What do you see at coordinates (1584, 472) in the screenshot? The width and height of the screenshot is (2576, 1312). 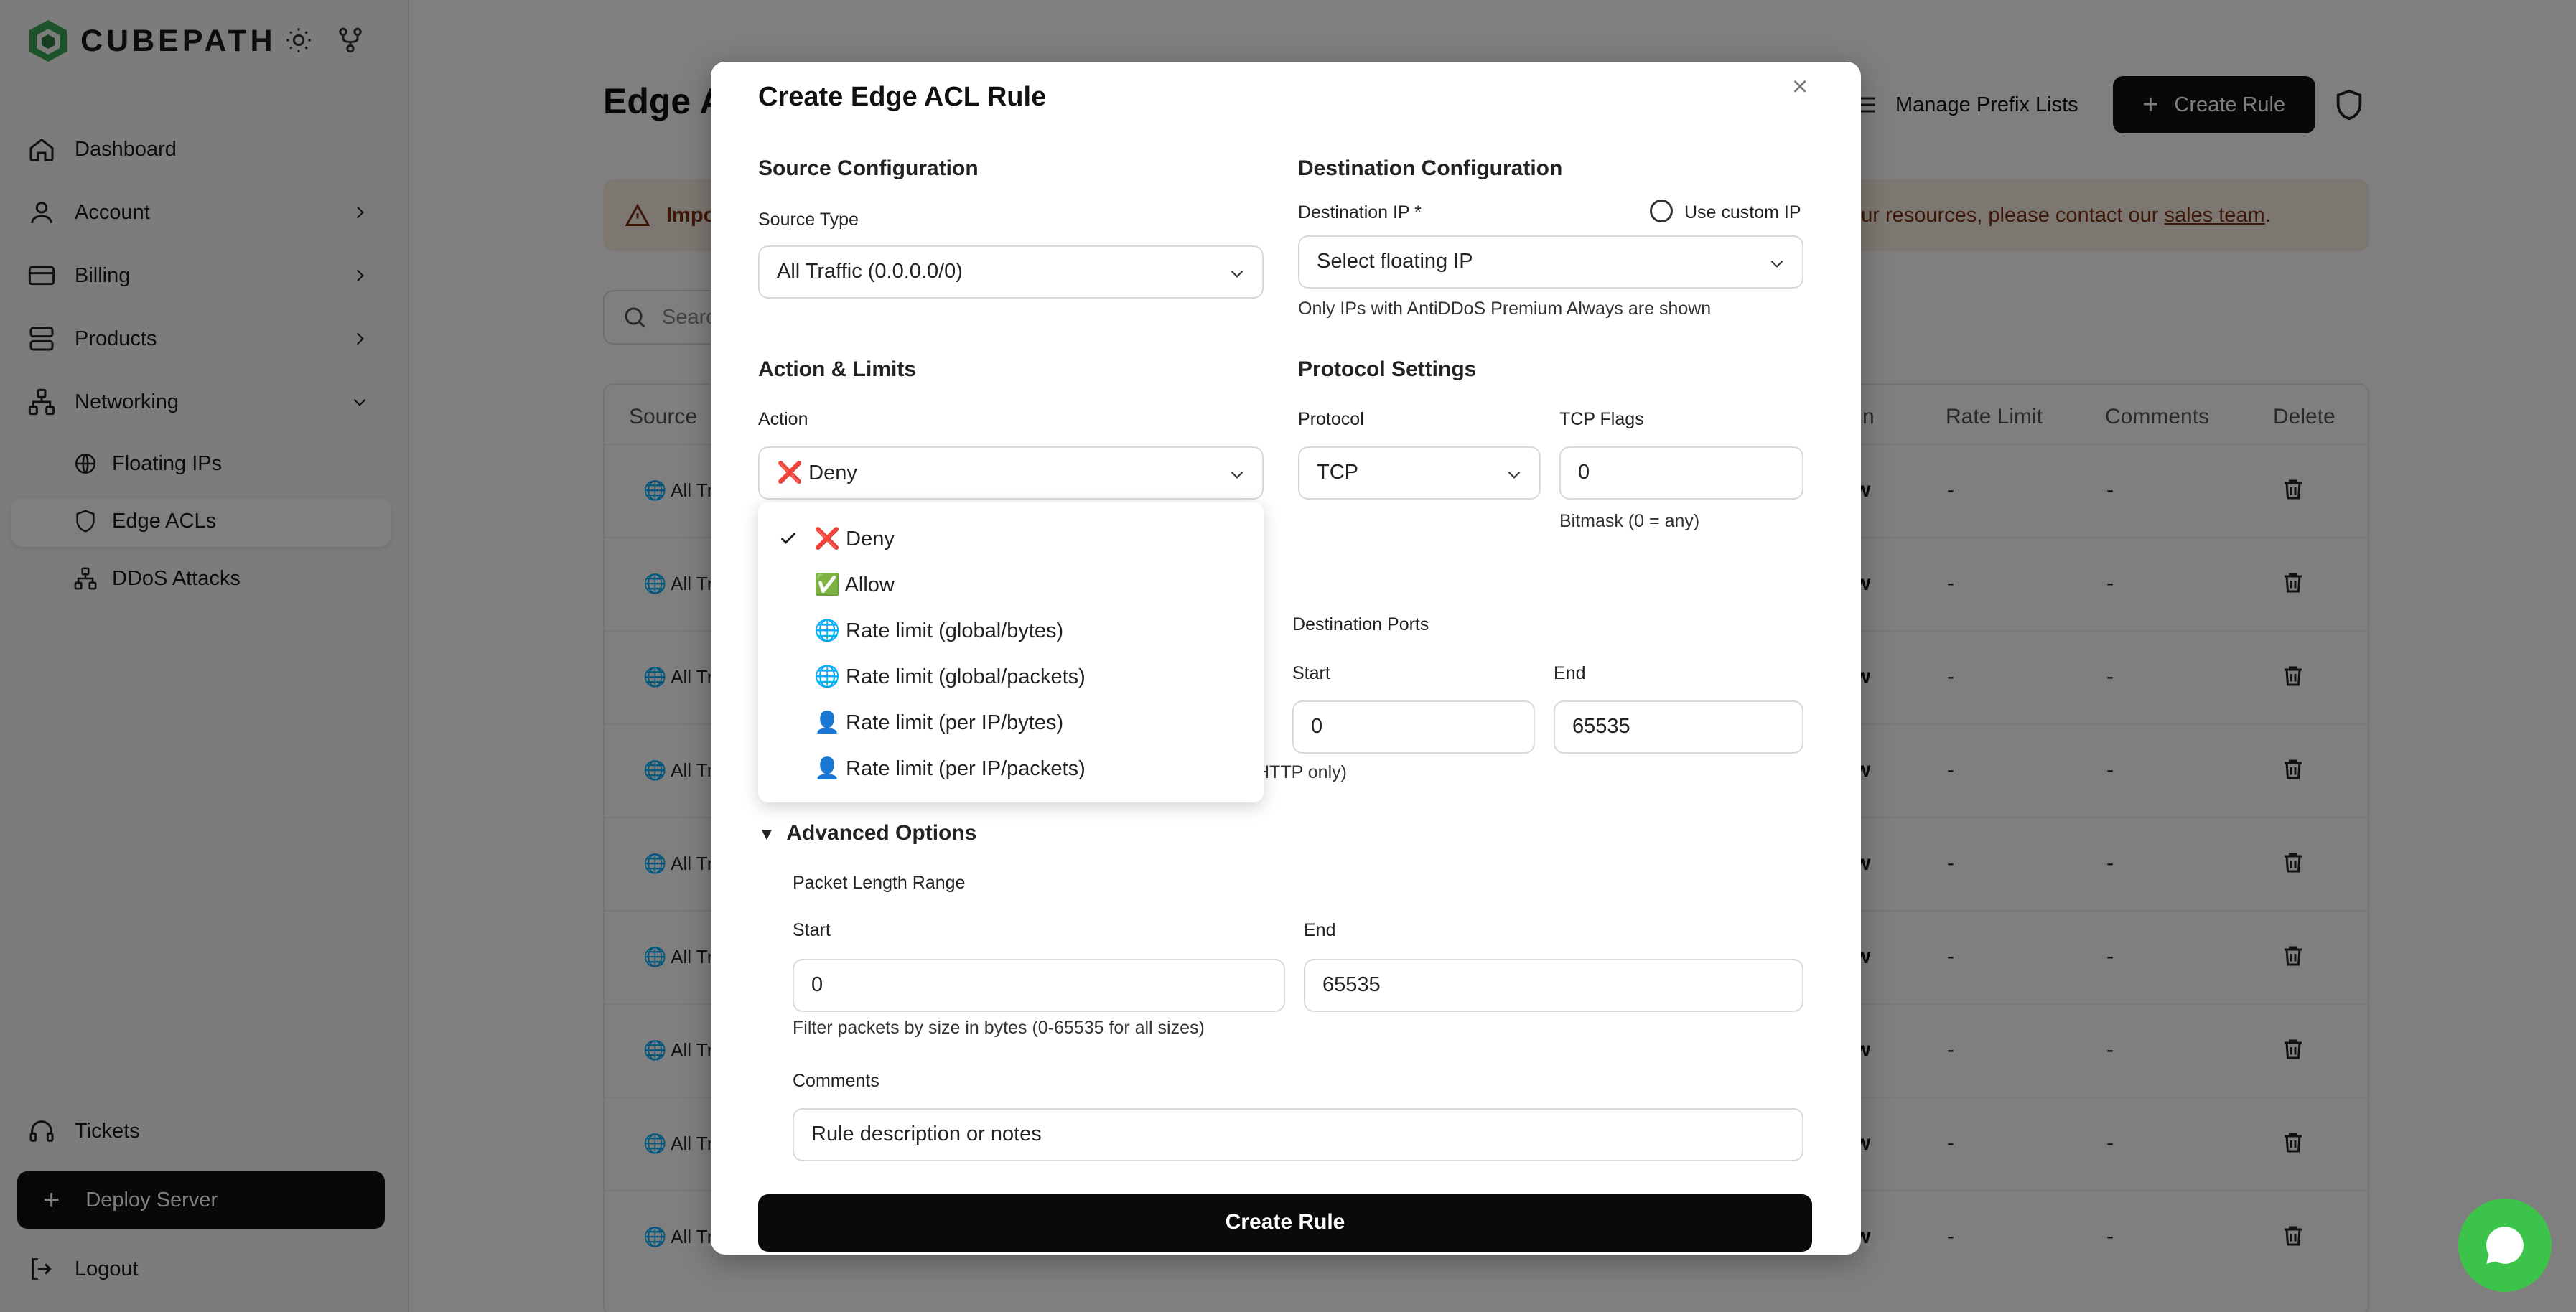 I see `tcp-flags-value: 0` at bounding box center [1584, 472].